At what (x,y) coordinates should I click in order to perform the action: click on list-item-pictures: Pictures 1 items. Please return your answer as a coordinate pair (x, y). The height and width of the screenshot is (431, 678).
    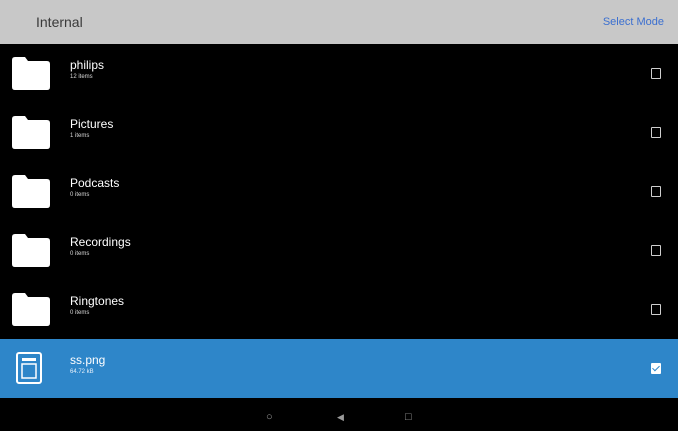
    Looking at the image, I should click on (339, 132).